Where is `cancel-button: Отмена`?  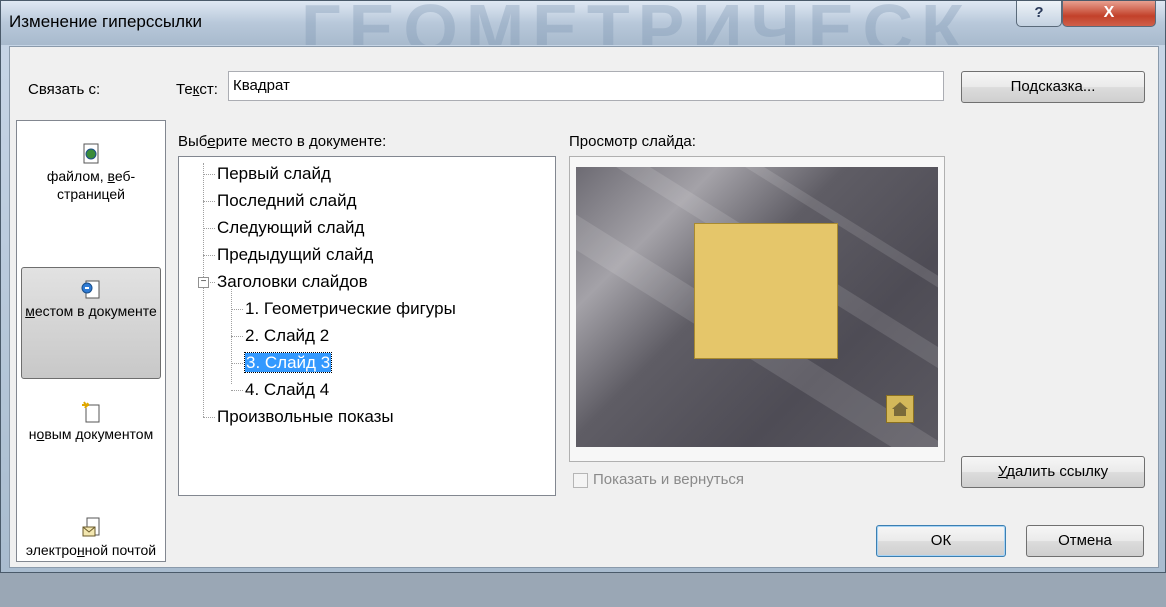 cancel-button: Отмена is located at coordinates (1085, 541).